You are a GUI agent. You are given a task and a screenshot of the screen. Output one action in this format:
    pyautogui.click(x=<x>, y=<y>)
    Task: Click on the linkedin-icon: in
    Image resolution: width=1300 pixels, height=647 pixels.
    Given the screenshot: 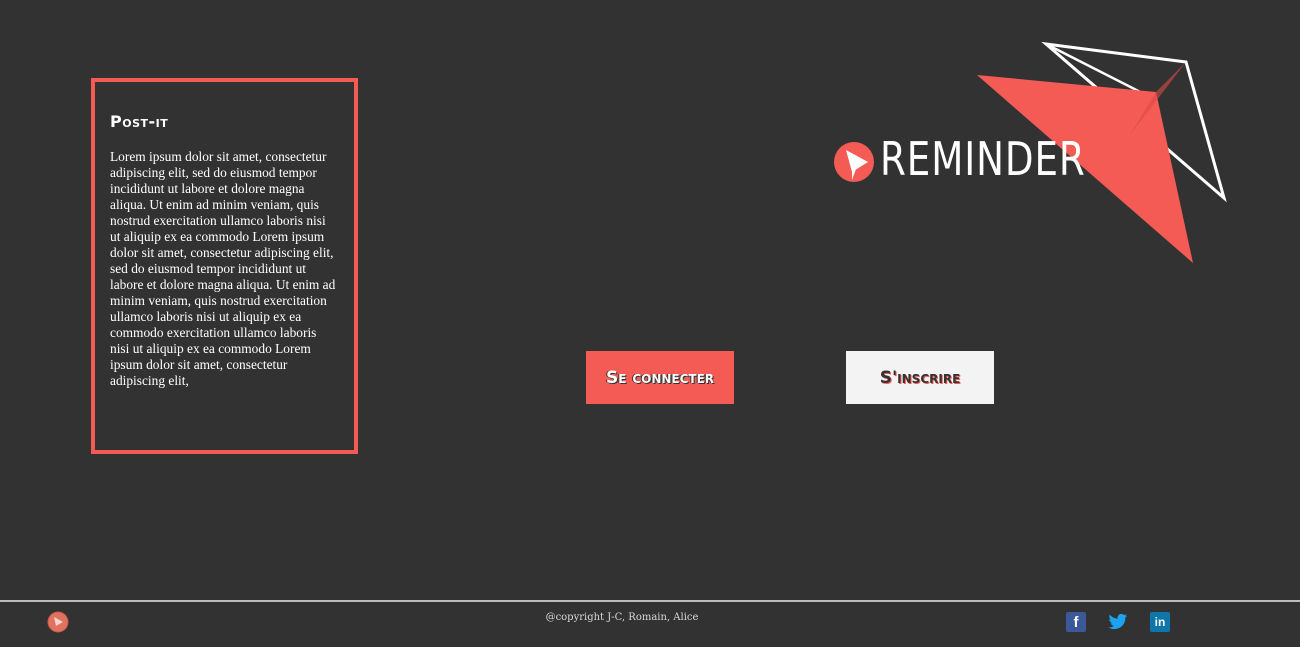 What is the action you would take?
    pyautogui.click(x=1160, y=622)
    